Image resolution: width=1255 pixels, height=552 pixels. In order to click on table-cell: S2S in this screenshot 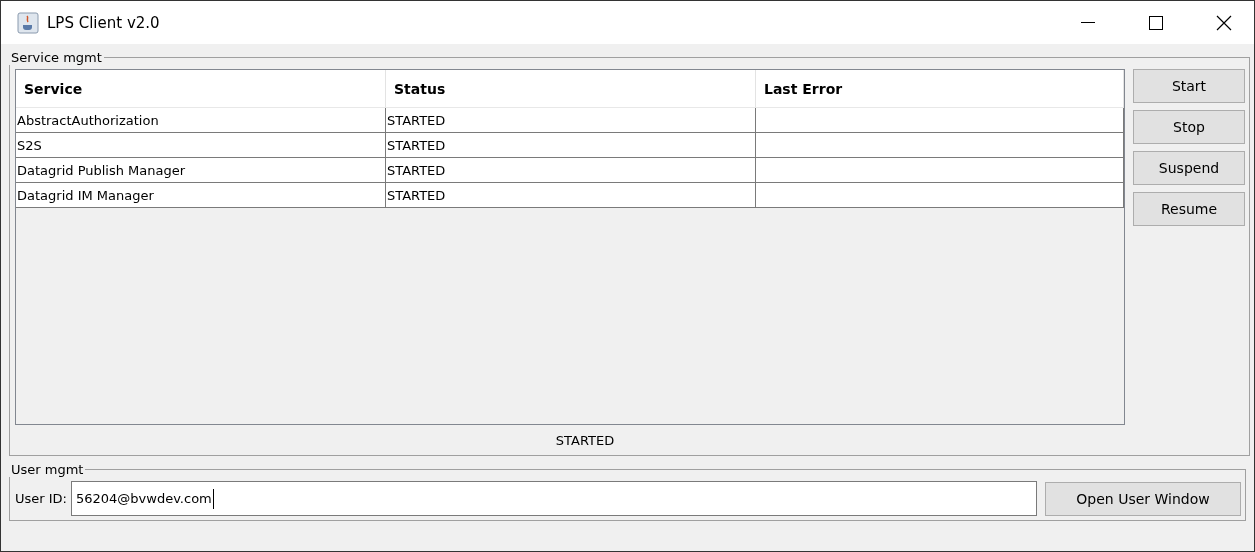, I will do `click(201, 145)`.